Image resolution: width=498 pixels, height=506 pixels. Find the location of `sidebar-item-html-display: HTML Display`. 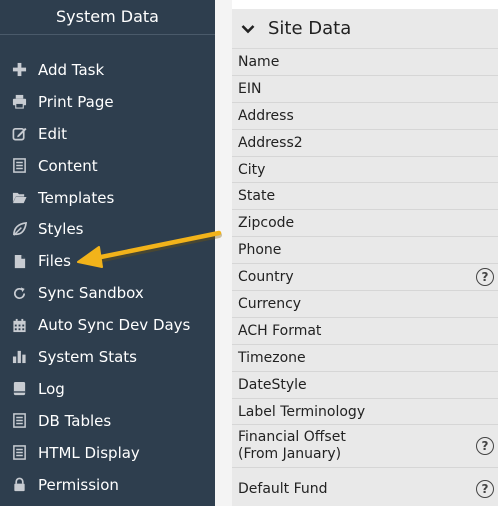

sidebar-item-html-display: HTML Display is located at coordinates (107, 453).